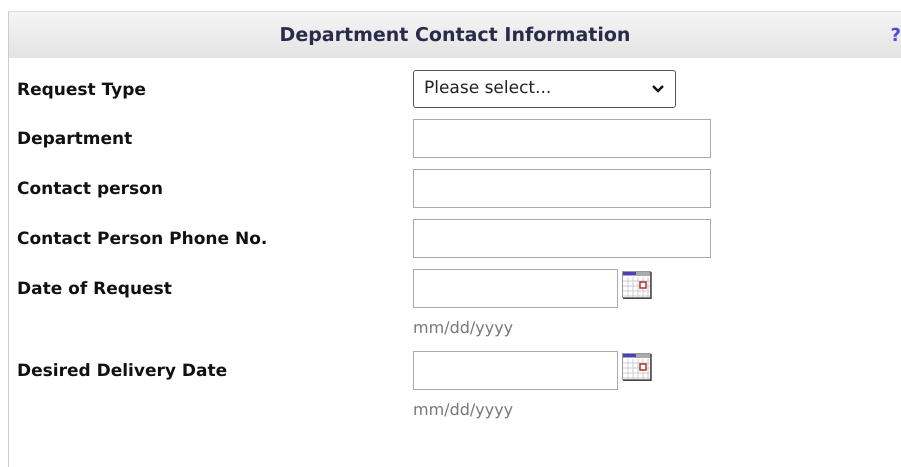 The image size is (901, 467). What do you see at coordinates (142, 239) in the screenshot?
I see `field-label: Contact Person Phone No.` at bounding box center [142, 239].